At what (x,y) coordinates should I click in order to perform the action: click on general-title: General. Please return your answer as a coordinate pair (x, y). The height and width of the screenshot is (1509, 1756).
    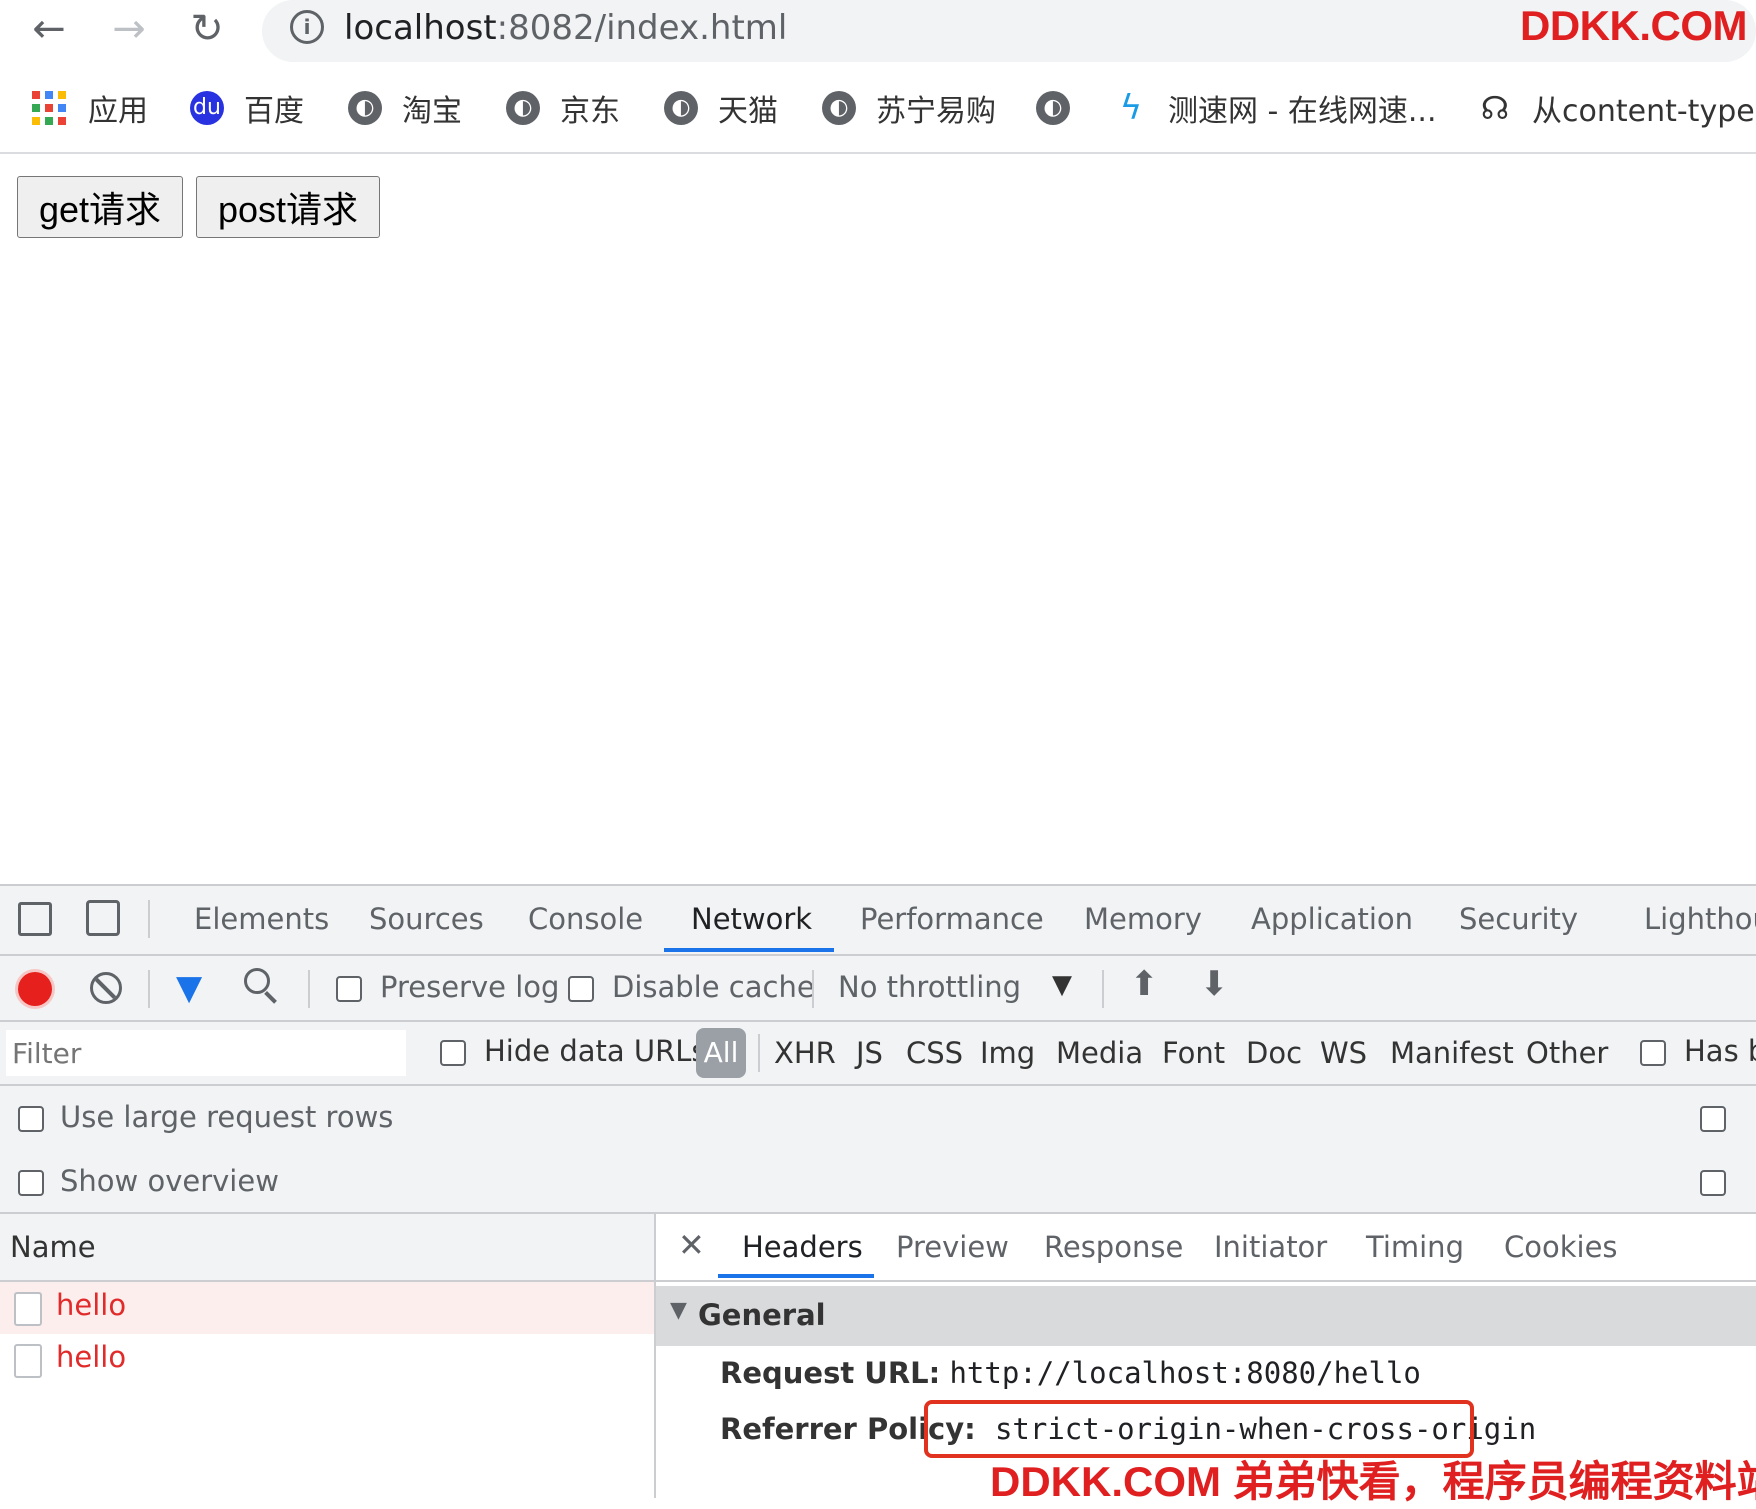
    Looking at the image, I should click on (762, 1315).